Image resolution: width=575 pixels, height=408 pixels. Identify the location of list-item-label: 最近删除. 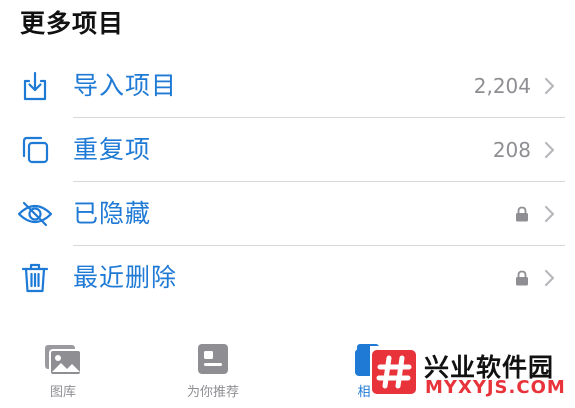
(125, 277).